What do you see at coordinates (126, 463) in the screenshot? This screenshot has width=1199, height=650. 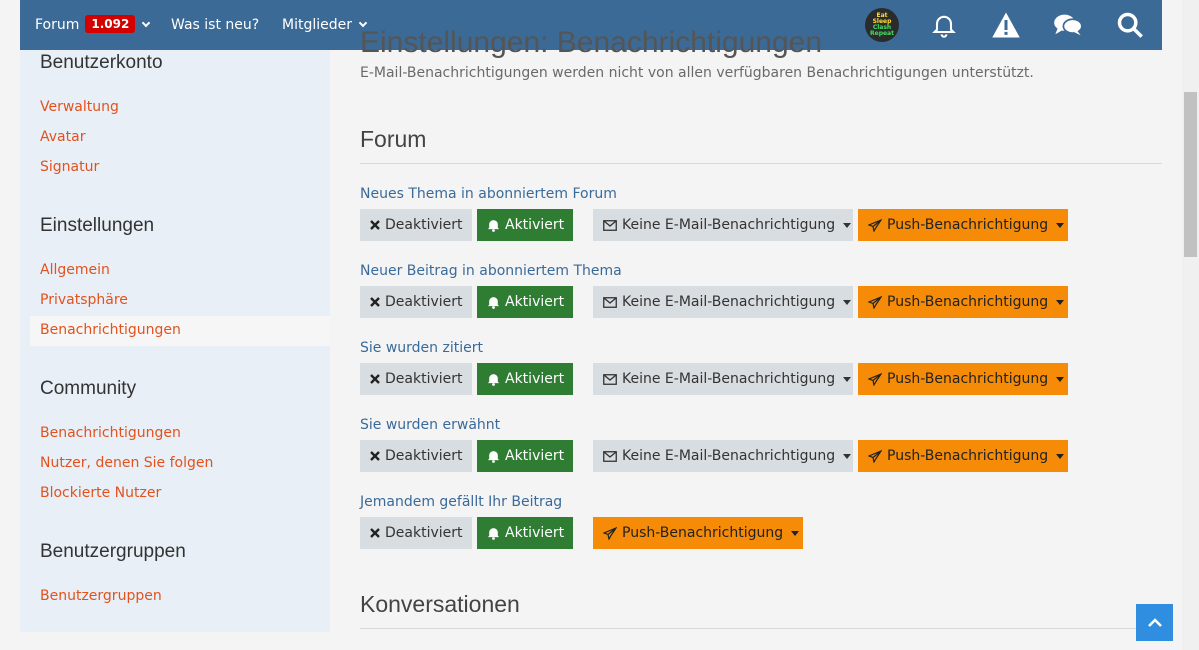 I see `sidebar-item-following: Nutzer, denen Sie folgen` at bounding box center [126, 463].